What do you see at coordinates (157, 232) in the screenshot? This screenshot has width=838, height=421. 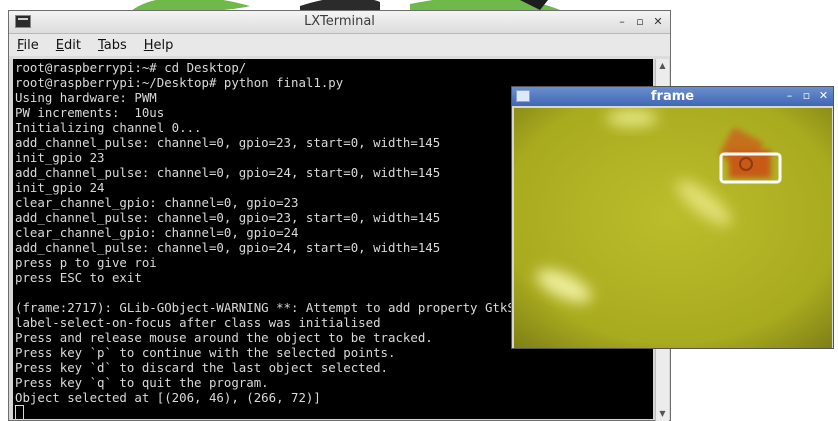 I see `terminal-line: clear_channel_gpio: channel=0, gpio=24` at bounding box center [157, 232].